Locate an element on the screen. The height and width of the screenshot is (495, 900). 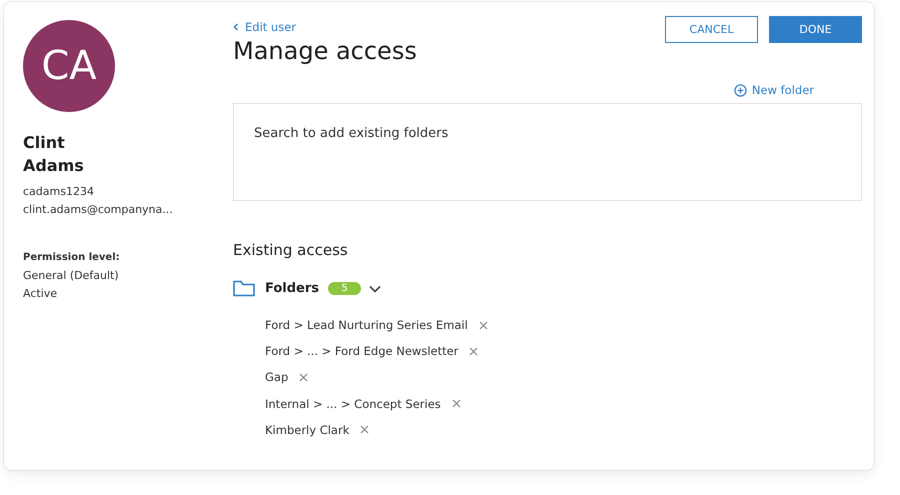
user-first-name: Clint is located at coordinates (44, 143).